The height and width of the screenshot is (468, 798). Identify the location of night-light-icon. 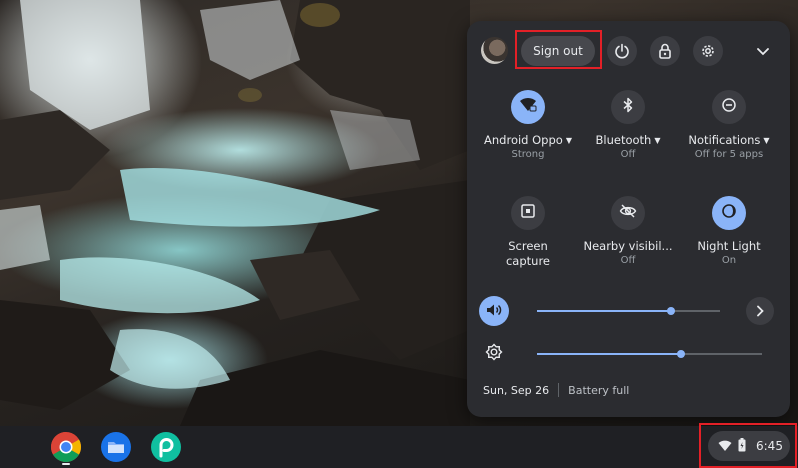
(729, 213).